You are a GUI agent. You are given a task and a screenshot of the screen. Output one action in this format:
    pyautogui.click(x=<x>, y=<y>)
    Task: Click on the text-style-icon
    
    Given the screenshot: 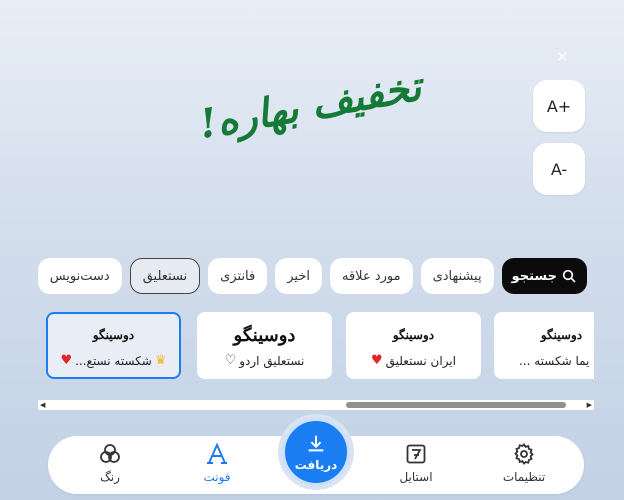 What is the action you would take?
    pyautogui.click(x=416, y=454)
    